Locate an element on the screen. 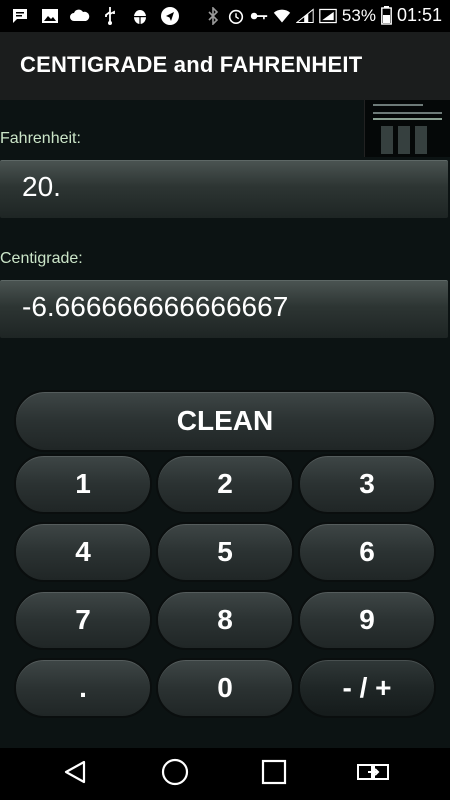 Image resolution: width=450 pixels, height=800 pixels. centigrade-label: Centigrade: is located at coordinates (41, 258).